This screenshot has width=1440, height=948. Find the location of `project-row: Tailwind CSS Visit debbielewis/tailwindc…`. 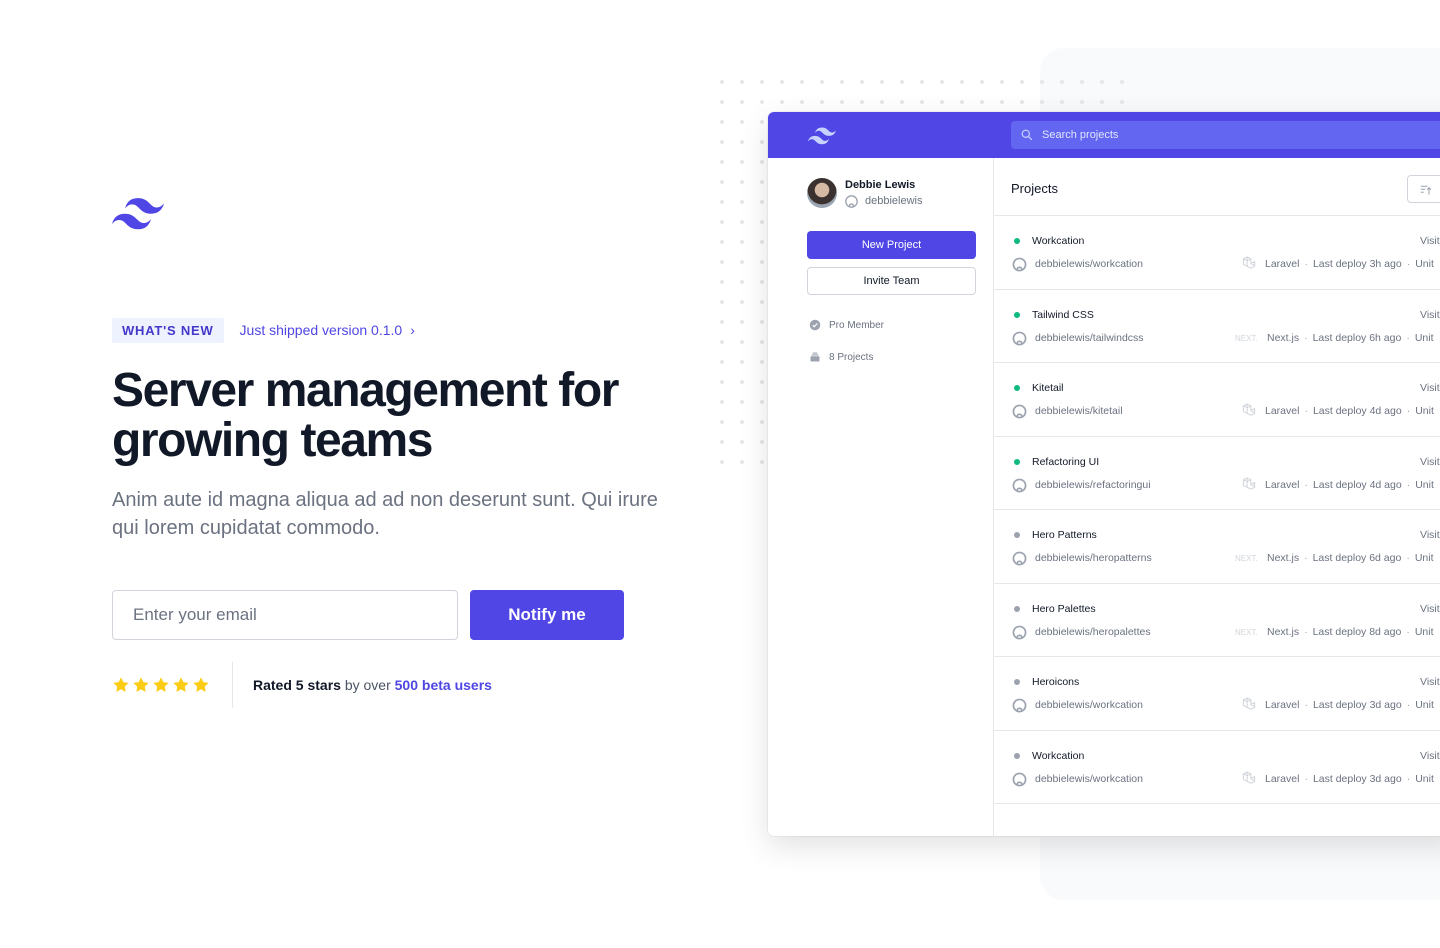

project-row: Tailwind CSS Visit debbielewis/tailwindc… is located at coordinates (1217, 326).